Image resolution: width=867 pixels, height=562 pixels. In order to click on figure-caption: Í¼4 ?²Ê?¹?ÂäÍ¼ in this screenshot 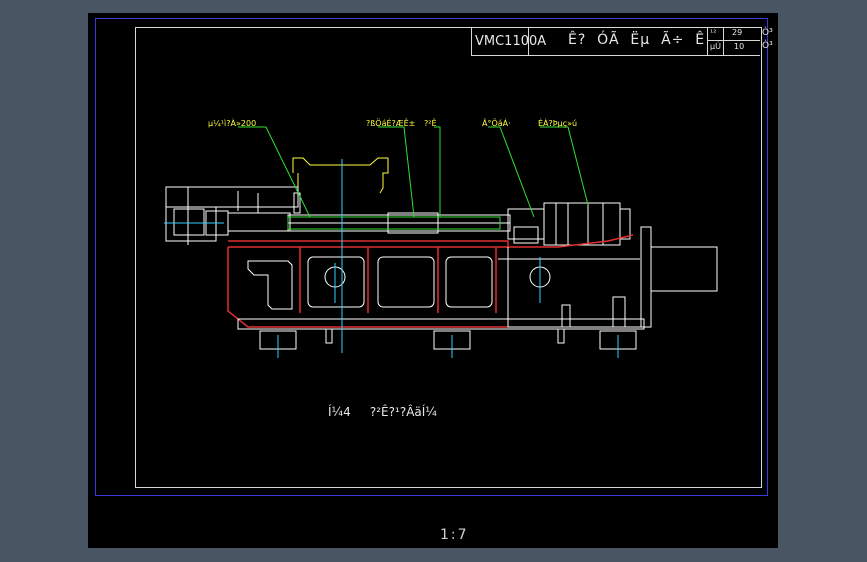, I will do `click(382, 412)`.